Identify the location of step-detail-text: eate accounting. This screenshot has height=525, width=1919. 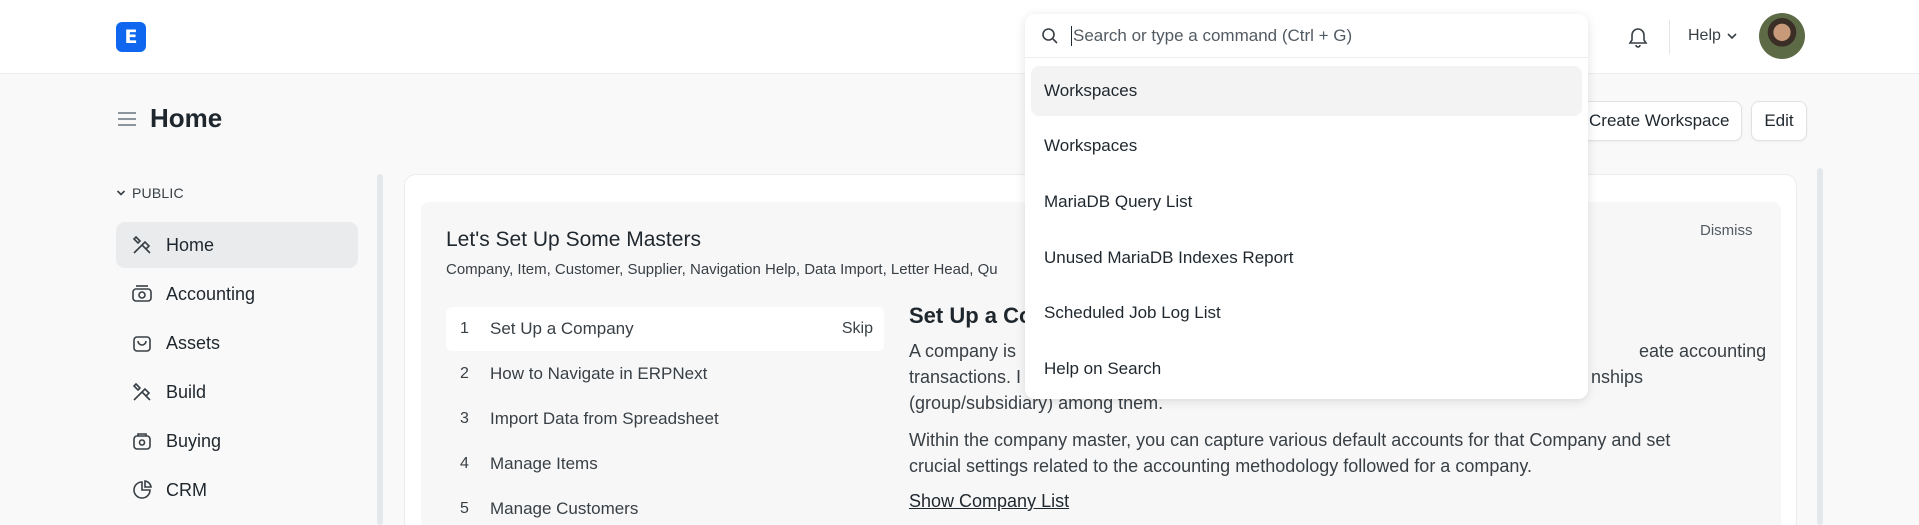
(1703, 351).